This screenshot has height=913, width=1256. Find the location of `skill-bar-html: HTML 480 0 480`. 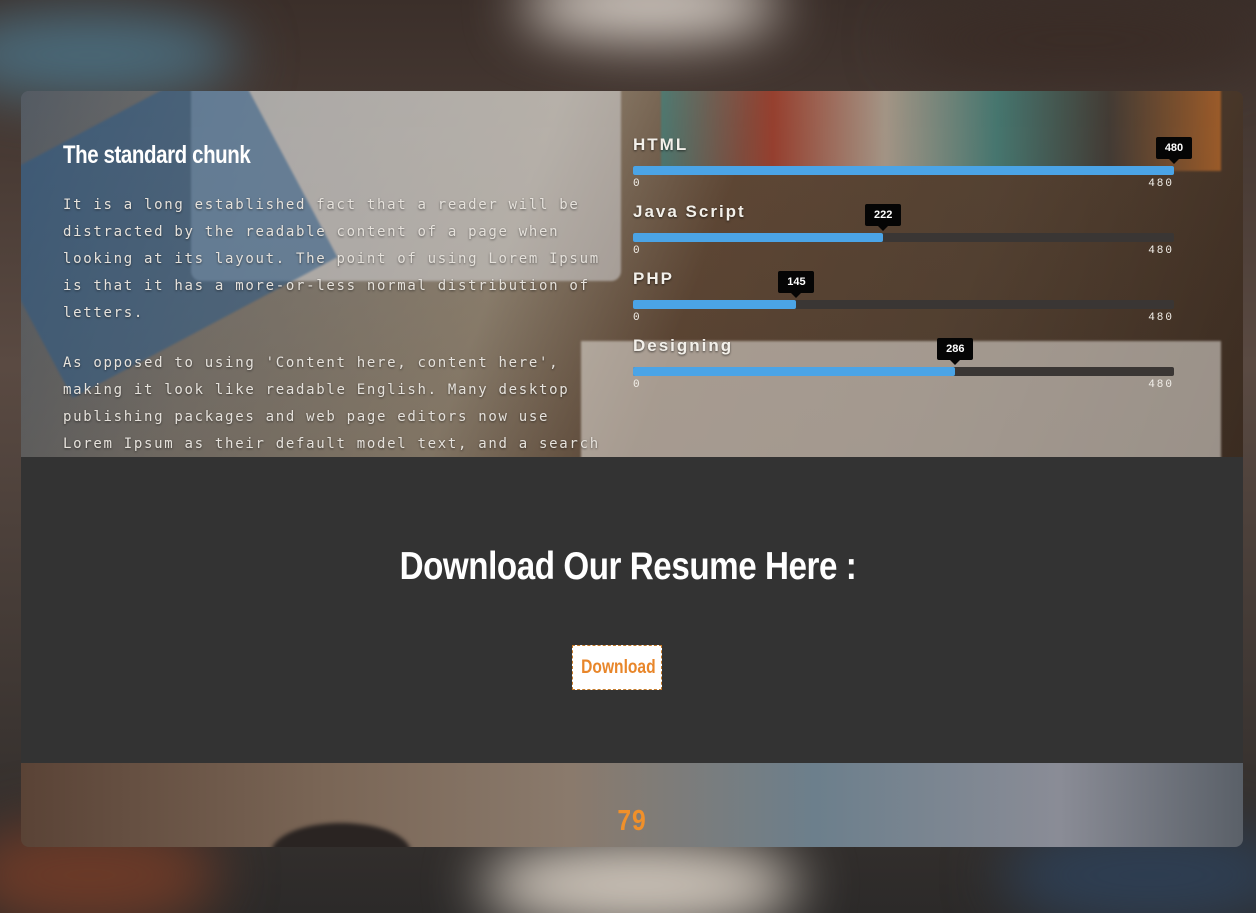

skill-bar-html: HTML 480 0 480 is located at coordinates (912, 168).